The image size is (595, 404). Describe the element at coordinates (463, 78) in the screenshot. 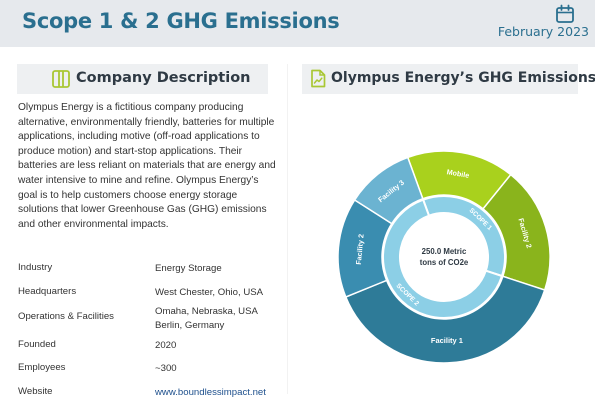

I see `emissions-heading: Olympus Energy’s GHG Emissions` at that location.